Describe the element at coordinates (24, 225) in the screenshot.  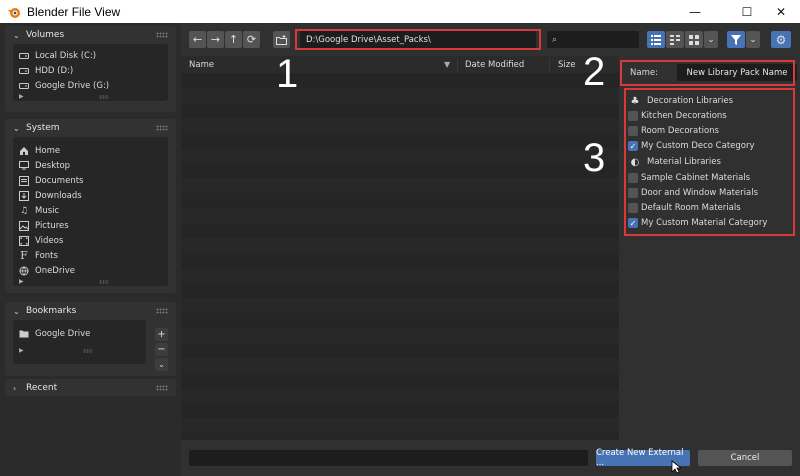
I see `pictures-icon` at that location.